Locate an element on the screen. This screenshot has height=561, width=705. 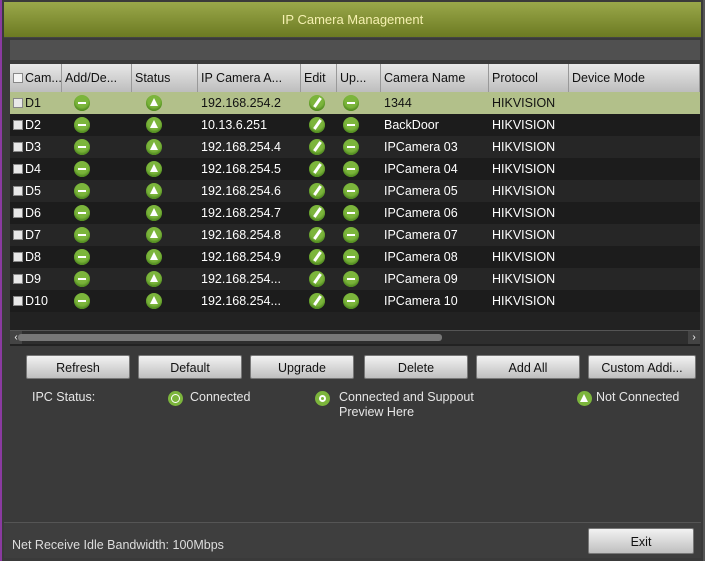
upgrade-button: Upgrade is located at coordinates (302, 367).